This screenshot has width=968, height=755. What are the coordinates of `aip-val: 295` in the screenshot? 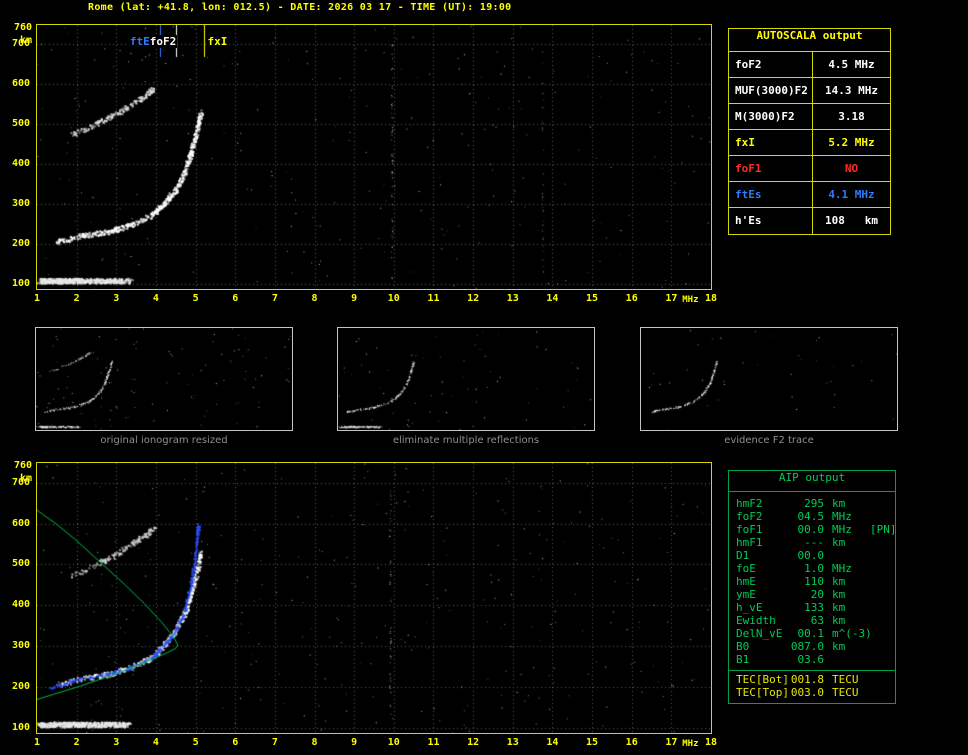 It's located at (814, 503).